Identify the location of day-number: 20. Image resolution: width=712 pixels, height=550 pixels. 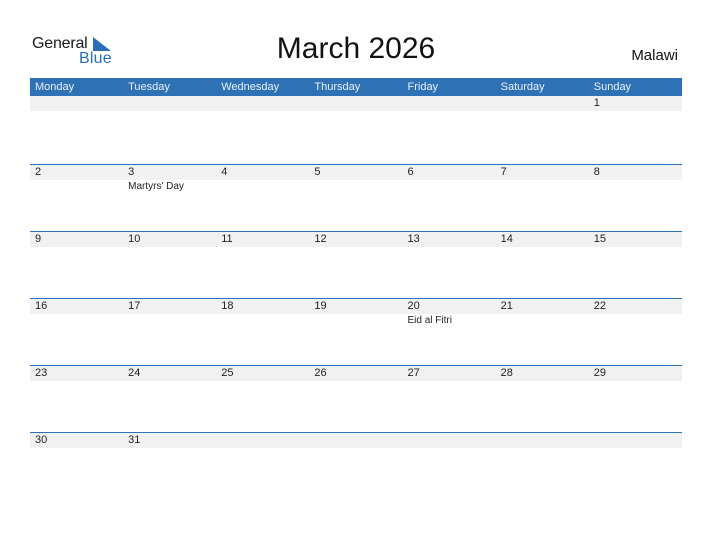
(413, 306).